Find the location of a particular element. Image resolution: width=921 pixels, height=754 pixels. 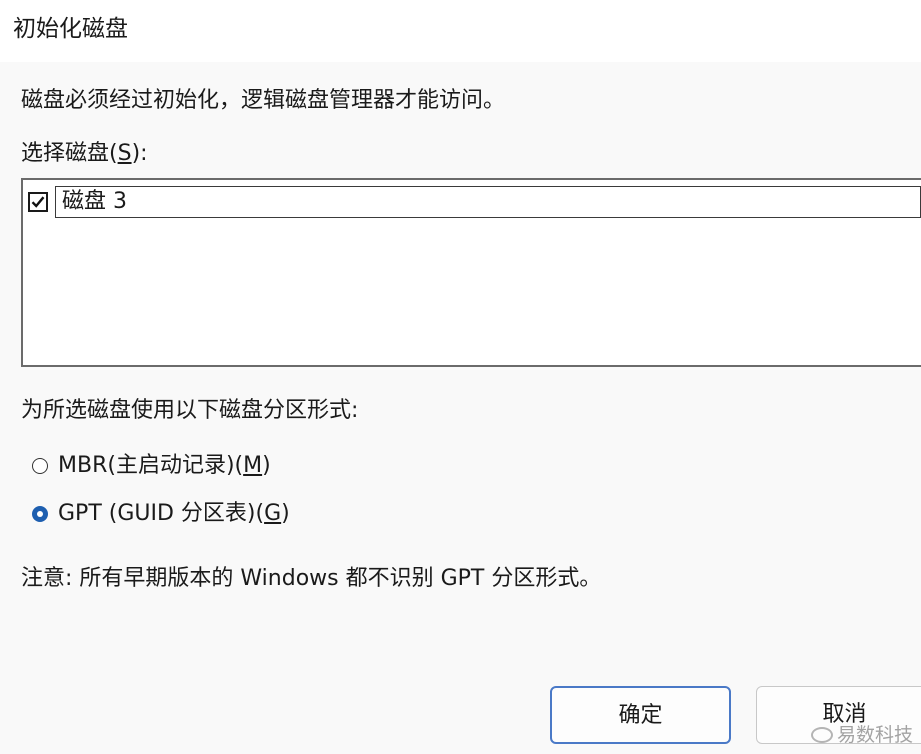

select-disk-mnemonic: S is located at coordinates (124, 153).